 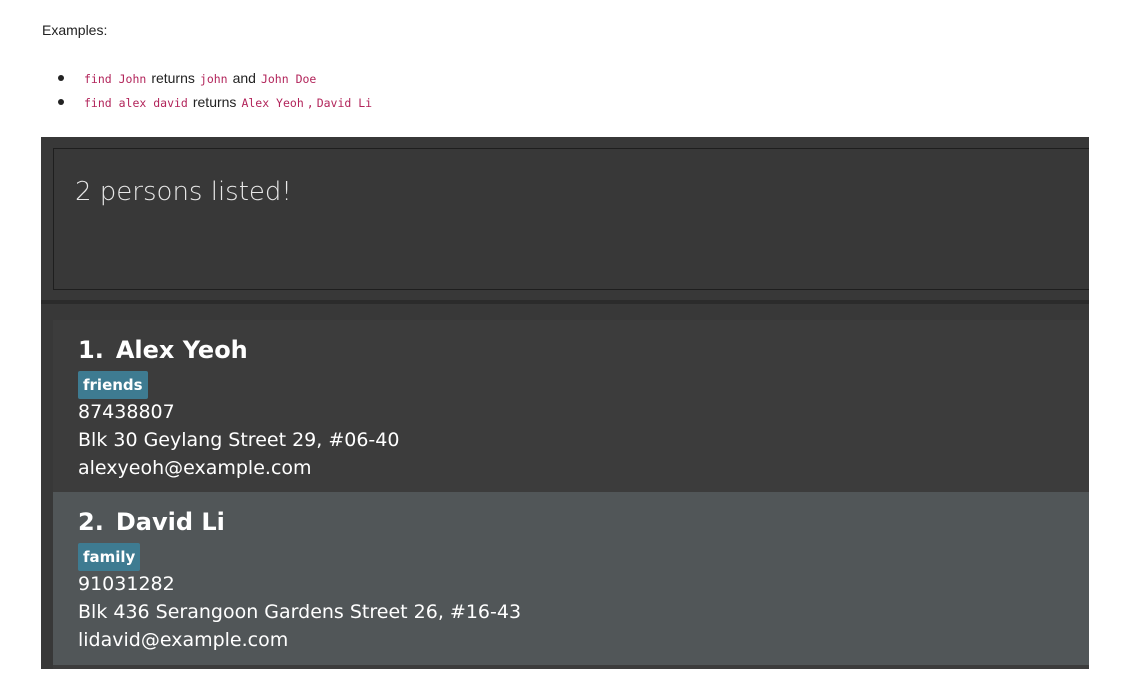 I want to click on example-command: find John, so click(x=115, y=79).